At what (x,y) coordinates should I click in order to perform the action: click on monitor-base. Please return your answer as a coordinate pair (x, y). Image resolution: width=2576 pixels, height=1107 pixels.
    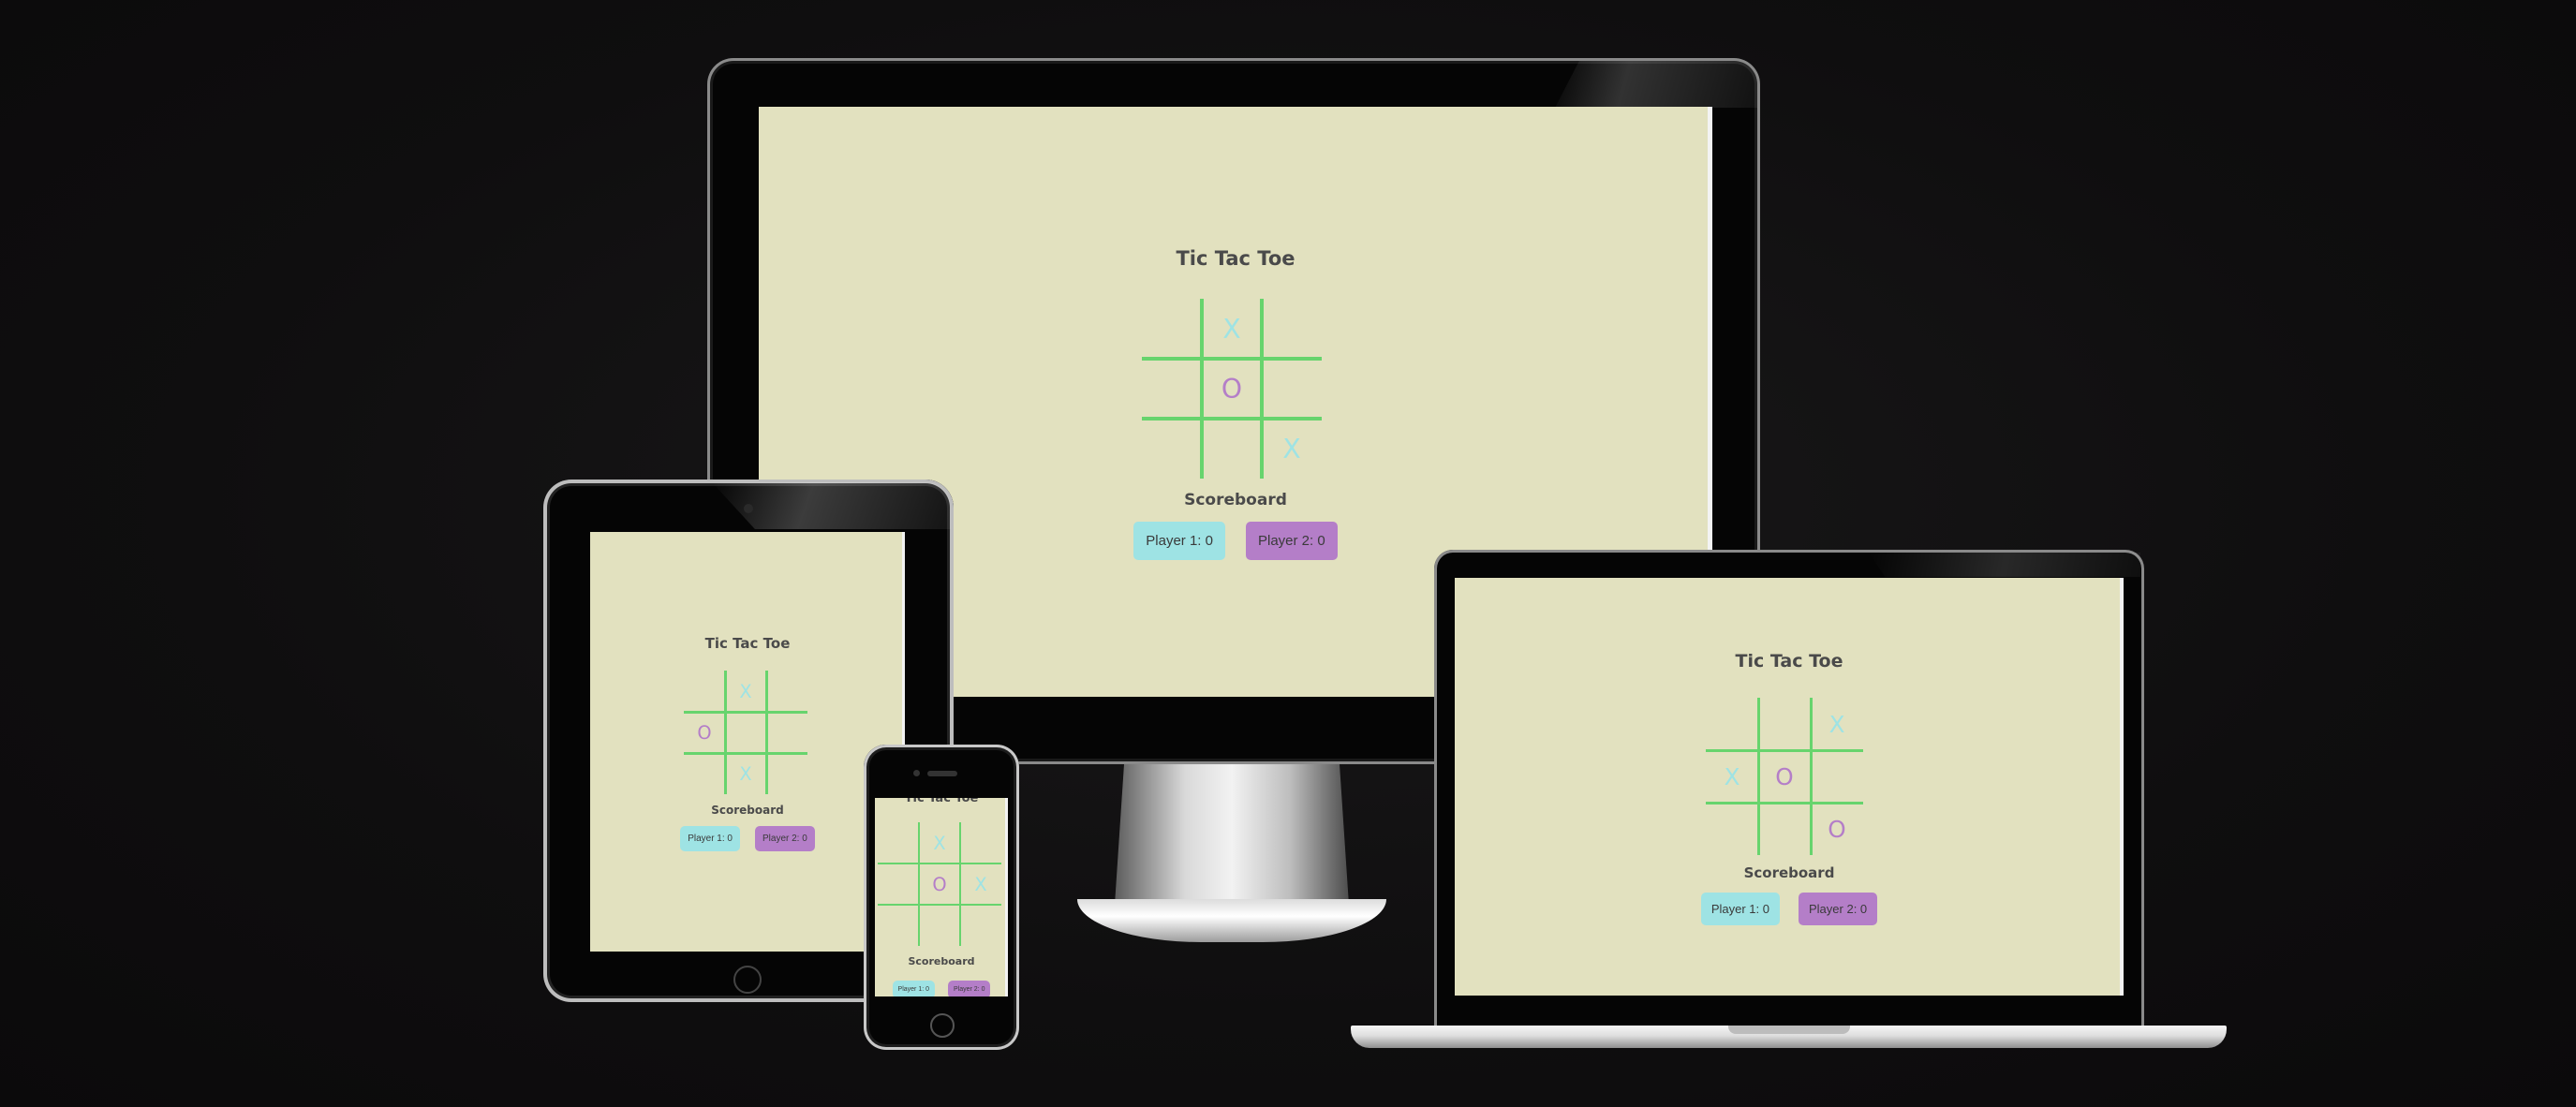
    Looking at the image, I should click on (1231, 920).